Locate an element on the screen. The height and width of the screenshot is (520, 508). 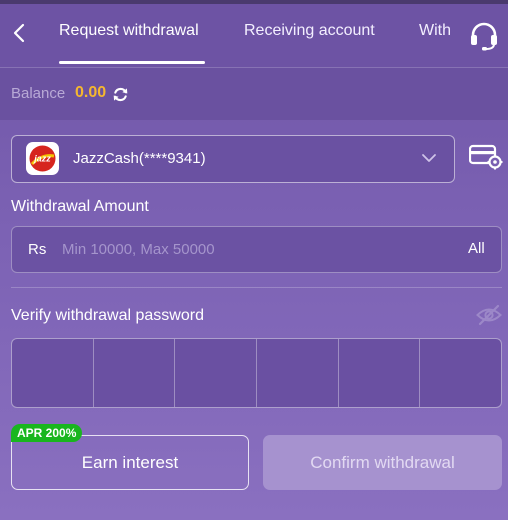
back-arrow-icon is located at coordinates (20, 33).